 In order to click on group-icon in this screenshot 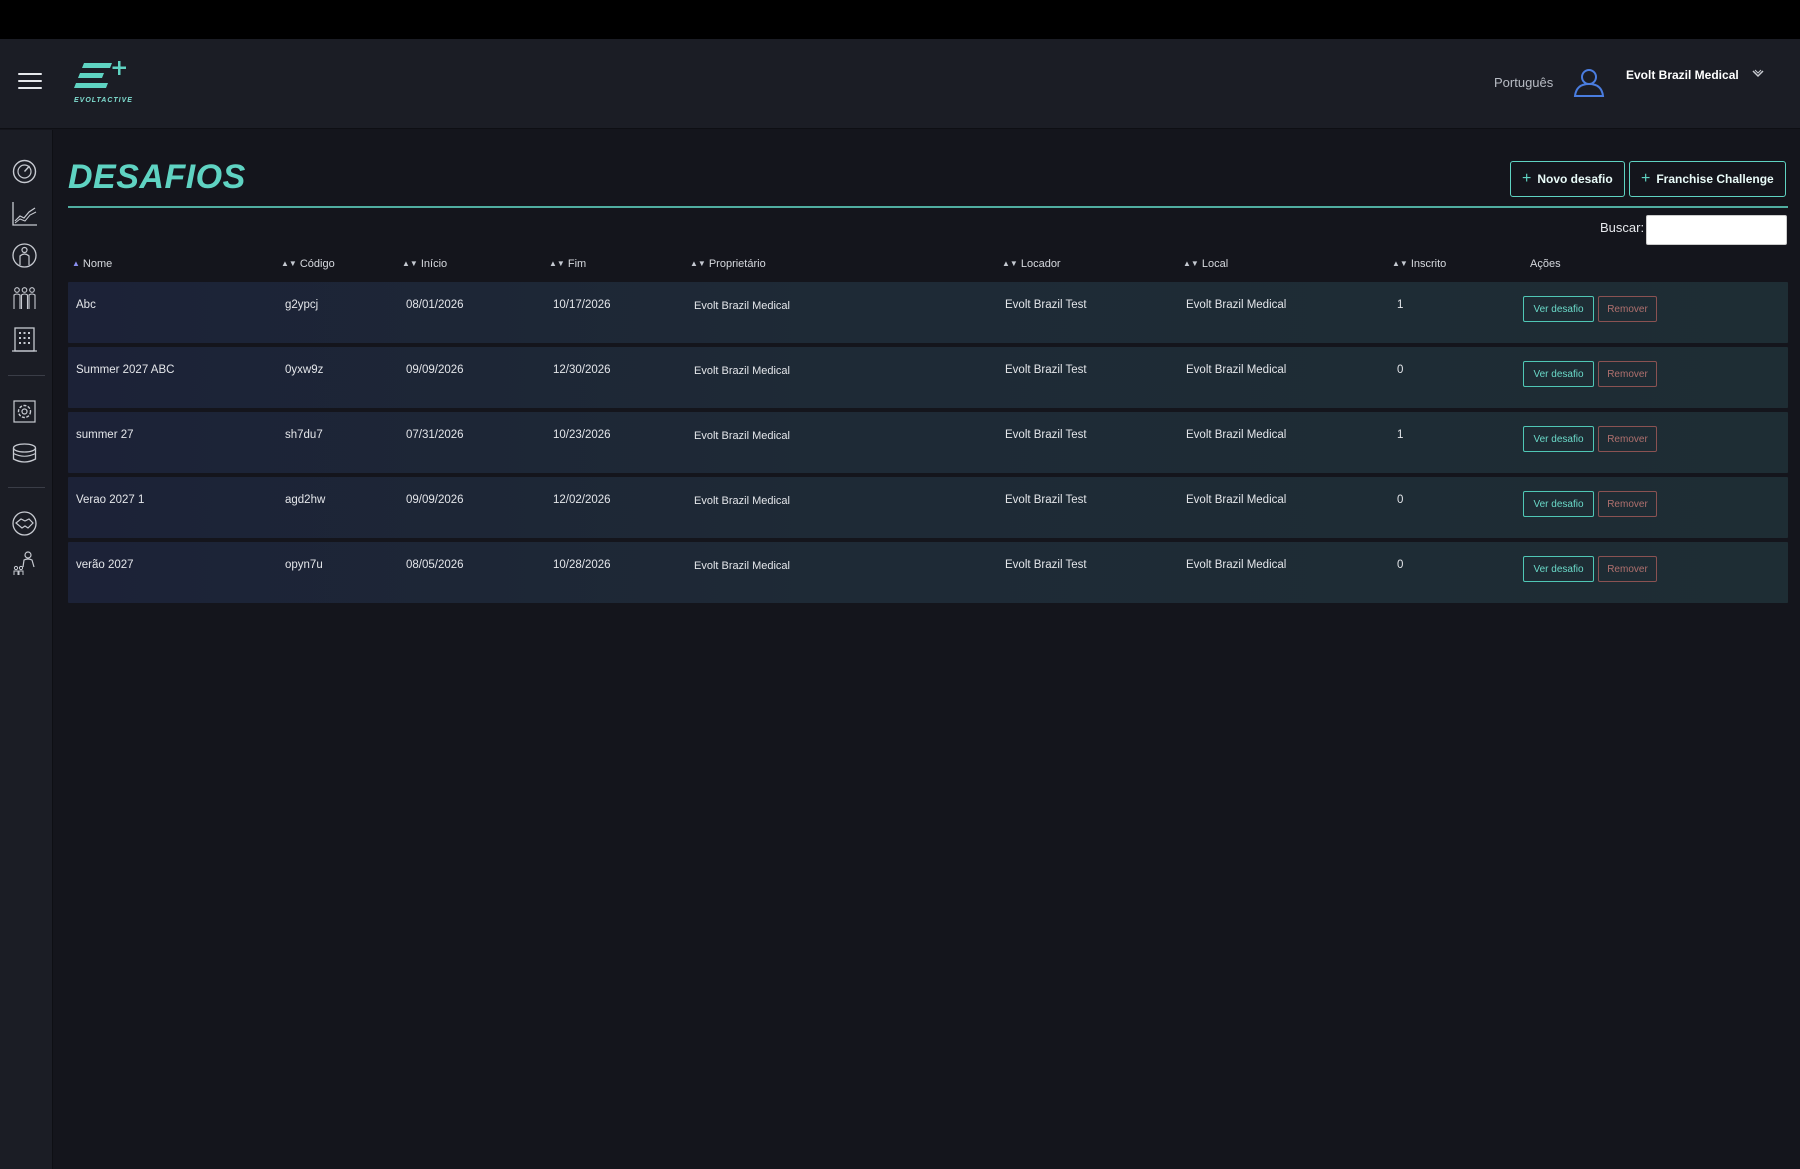, I will do `click(24, 297)`.